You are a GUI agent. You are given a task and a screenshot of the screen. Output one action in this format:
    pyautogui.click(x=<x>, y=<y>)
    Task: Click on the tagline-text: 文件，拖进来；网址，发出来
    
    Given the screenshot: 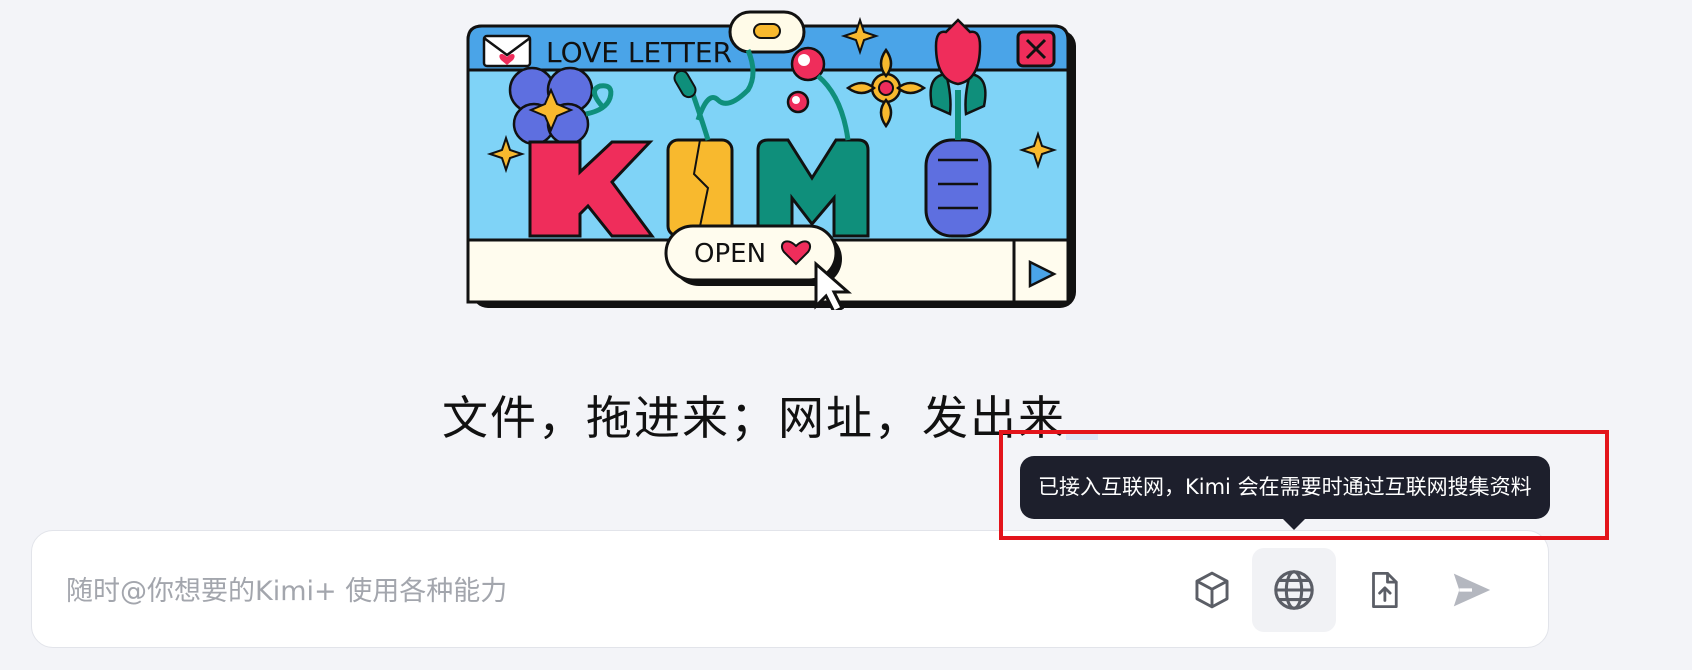 What is the action you would take?
    pyautogui.click(x=754, y=418)
    